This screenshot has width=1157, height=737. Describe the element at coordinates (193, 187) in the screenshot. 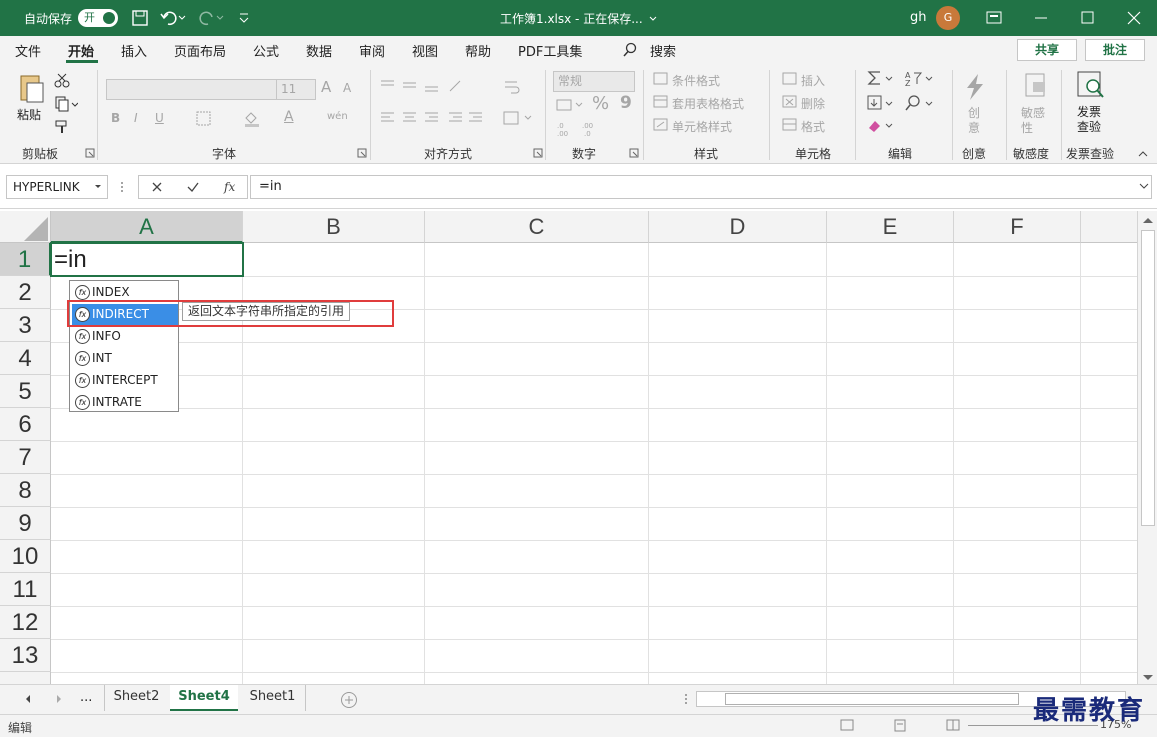

I see `enter-check-icon` at that location.